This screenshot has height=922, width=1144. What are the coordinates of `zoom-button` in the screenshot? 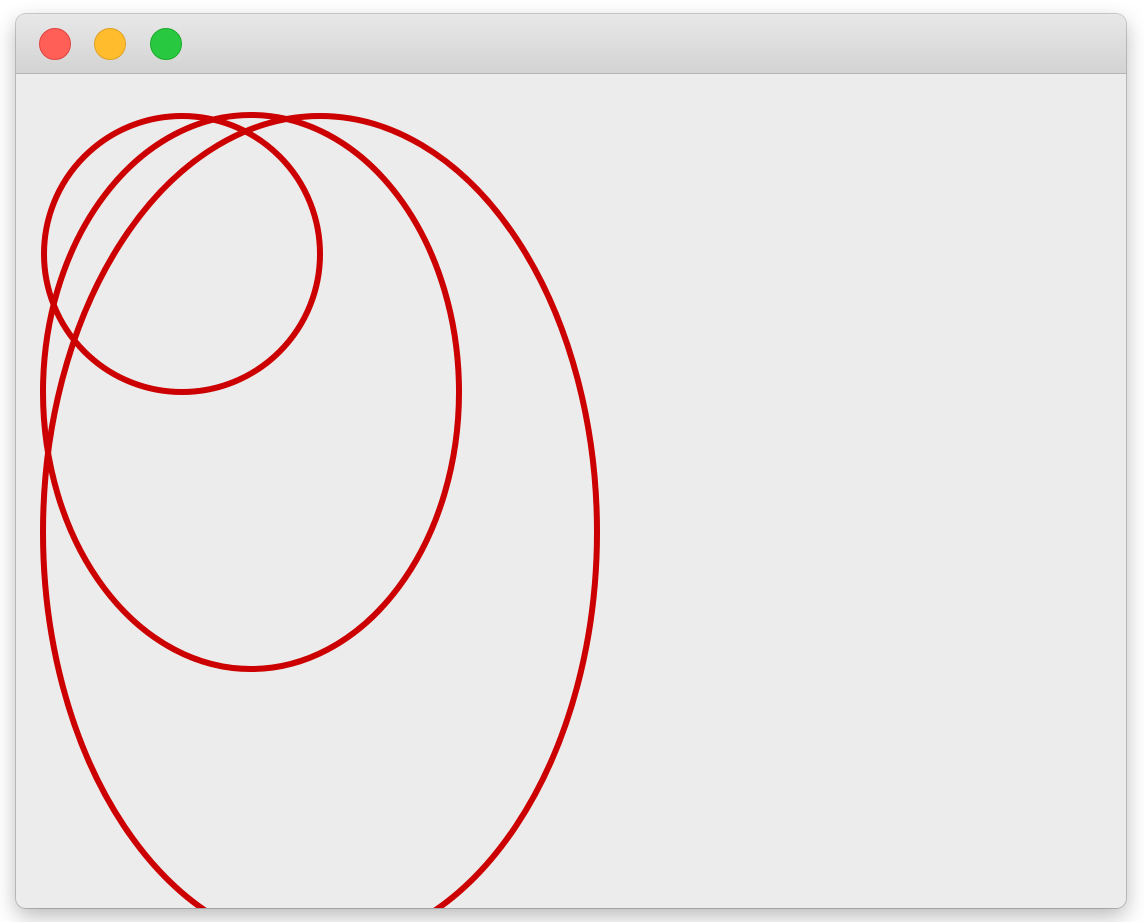 It's located at (166, 44).